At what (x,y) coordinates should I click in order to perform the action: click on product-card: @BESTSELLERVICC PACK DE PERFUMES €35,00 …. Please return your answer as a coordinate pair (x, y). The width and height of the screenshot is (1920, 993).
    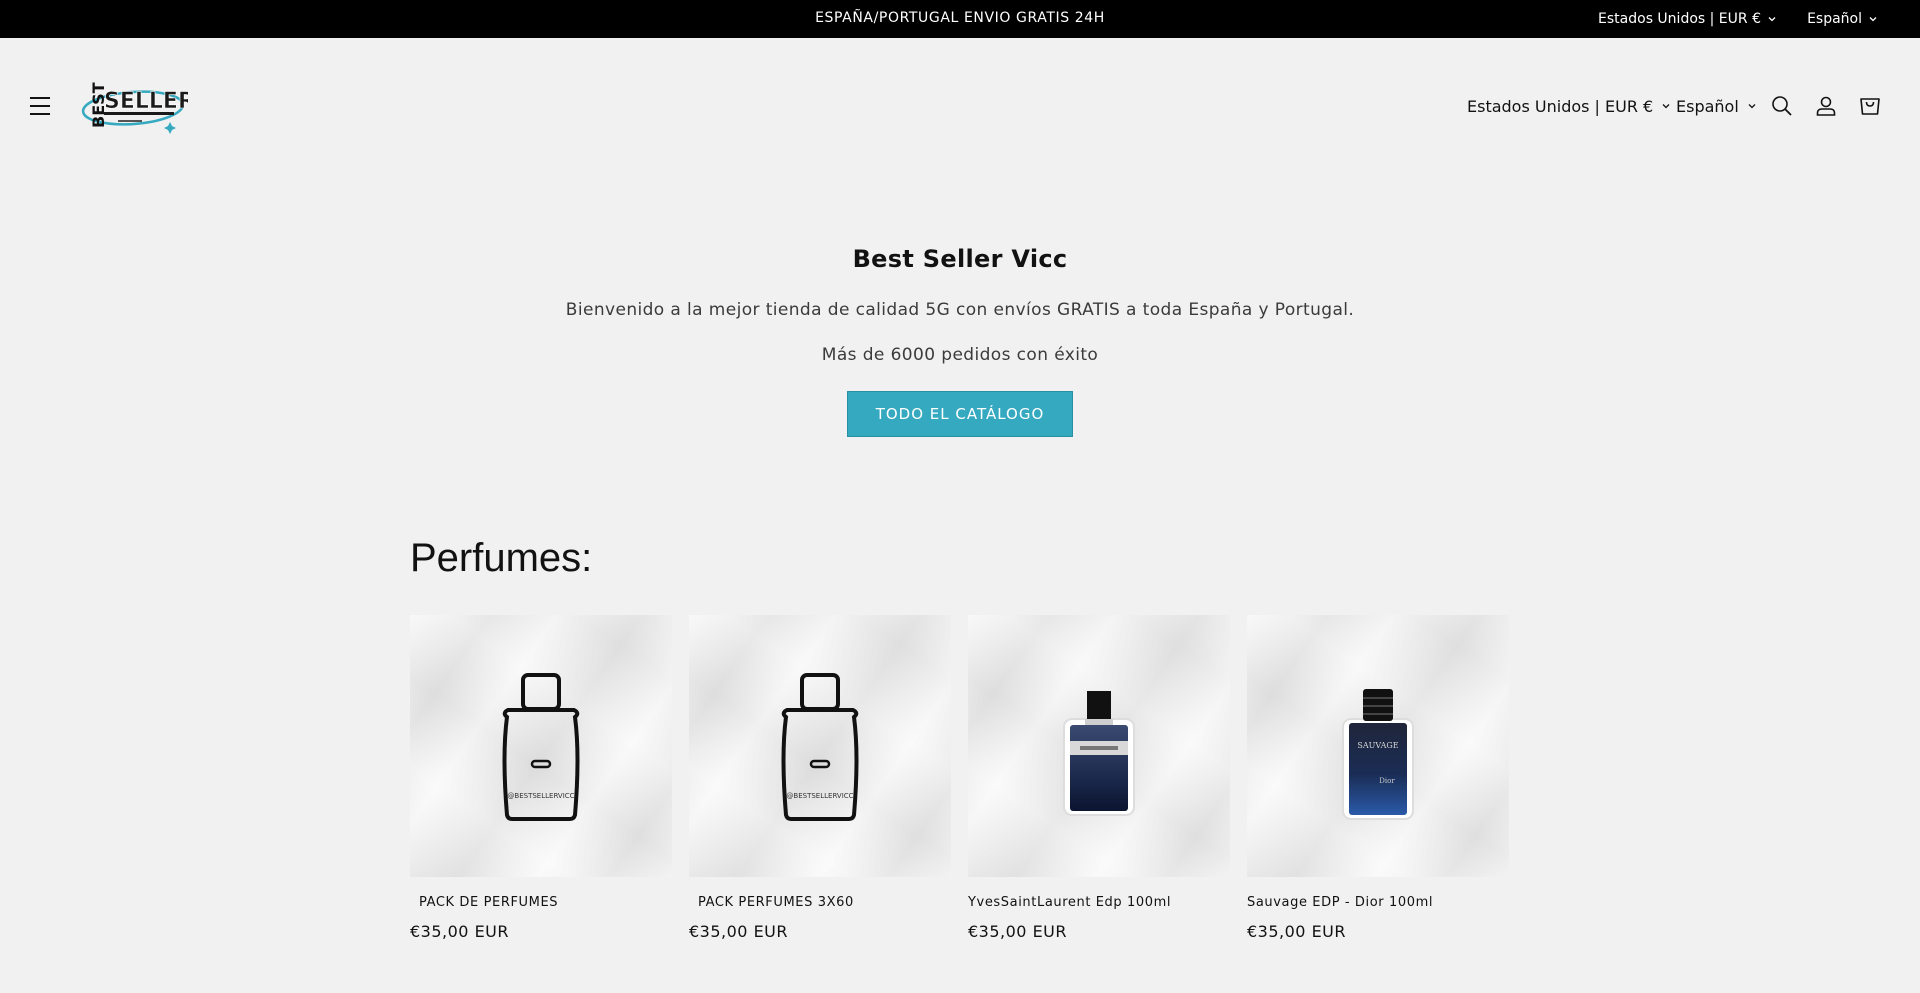
    Looking at the image, I should click on (541, 778).